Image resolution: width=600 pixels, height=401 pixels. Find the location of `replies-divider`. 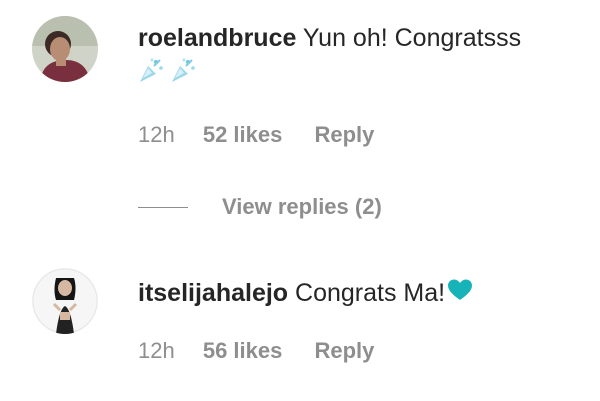

replies-divider is located at coordinates (163, 207).